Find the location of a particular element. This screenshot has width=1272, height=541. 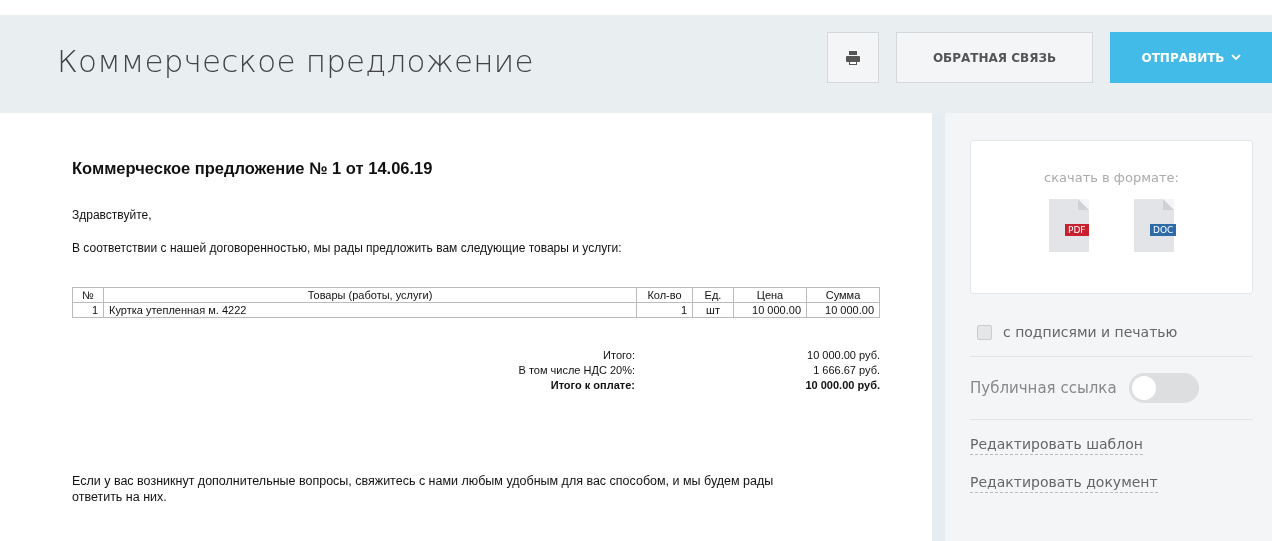

format-tag: PDF is located at coordinates (1077, 230).